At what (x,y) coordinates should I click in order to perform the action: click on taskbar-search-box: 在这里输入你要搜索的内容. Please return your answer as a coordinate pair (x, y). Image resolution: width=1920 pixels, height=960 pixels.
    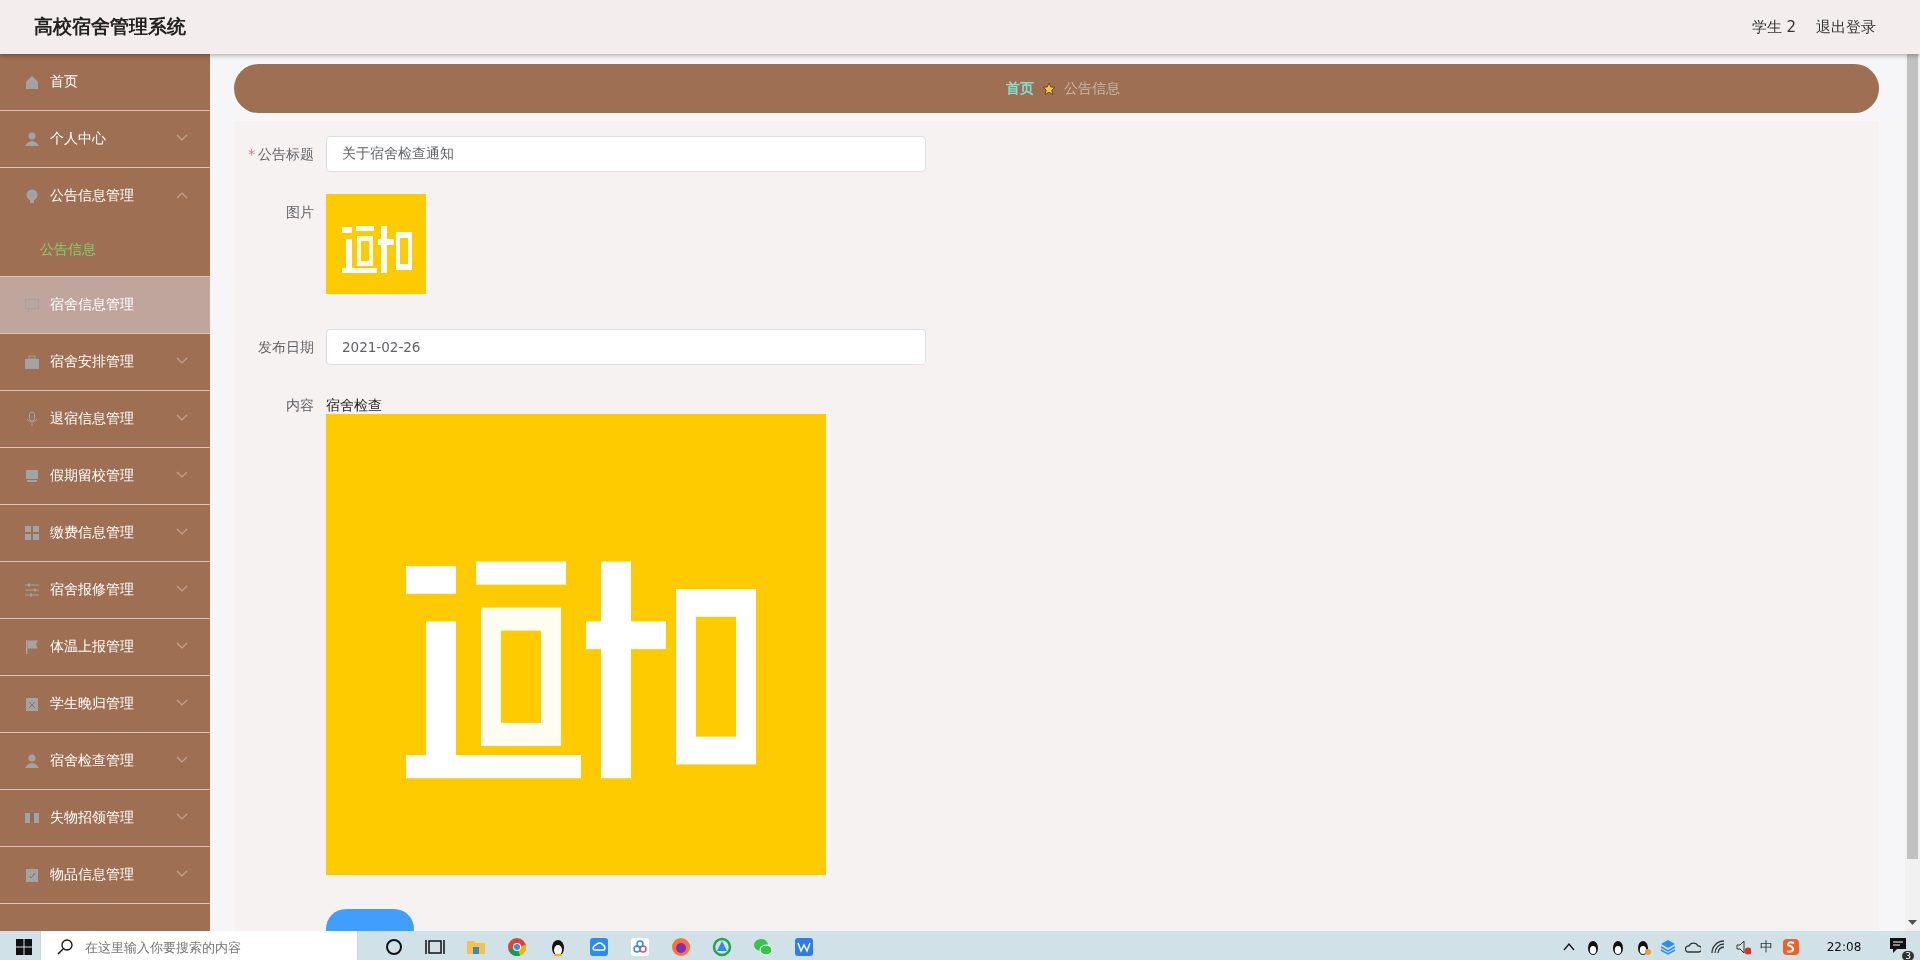
    Looking at the image, I should click on (199, 945).